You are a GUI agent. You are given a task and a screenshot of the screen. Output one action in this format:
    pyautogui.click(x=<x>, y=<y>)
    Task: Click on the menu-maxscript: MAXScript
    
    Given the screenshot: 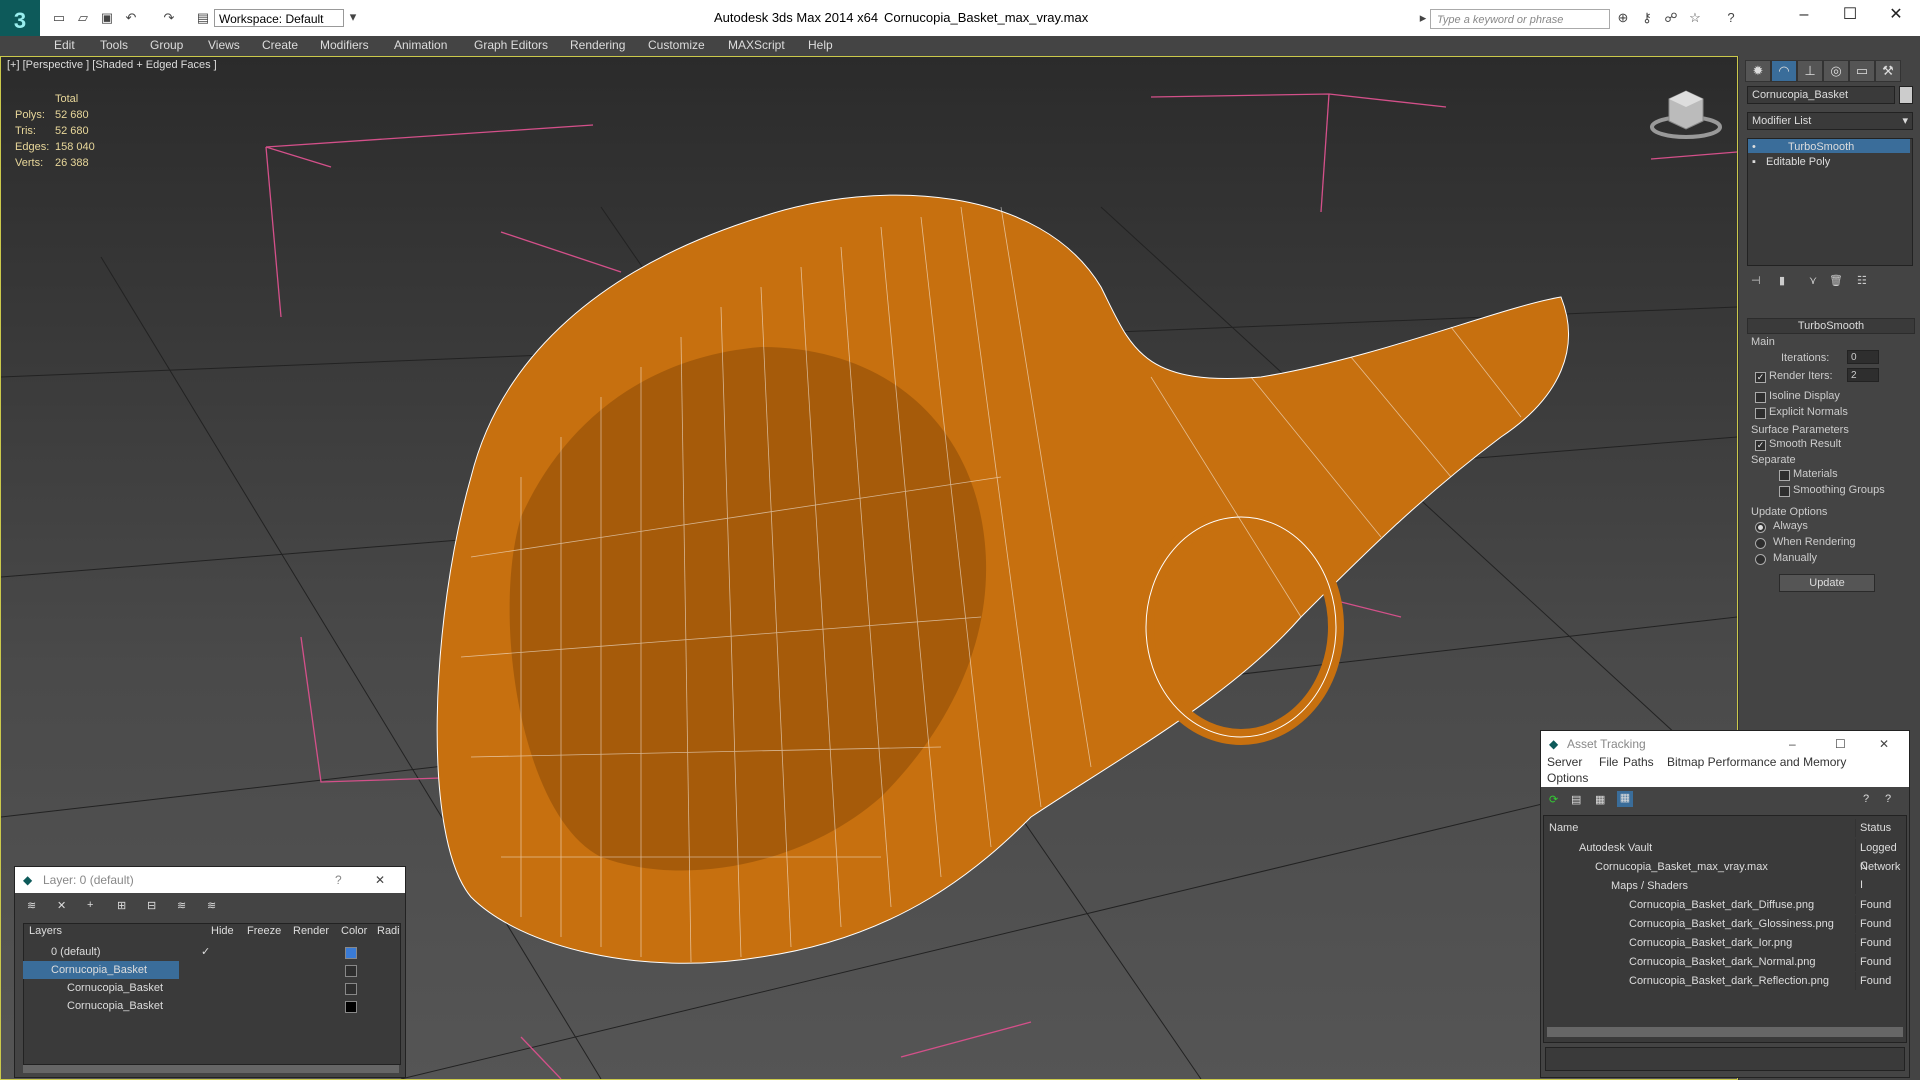 What is the action you would take?
    pyautogui.click(x=756, y=45)
    